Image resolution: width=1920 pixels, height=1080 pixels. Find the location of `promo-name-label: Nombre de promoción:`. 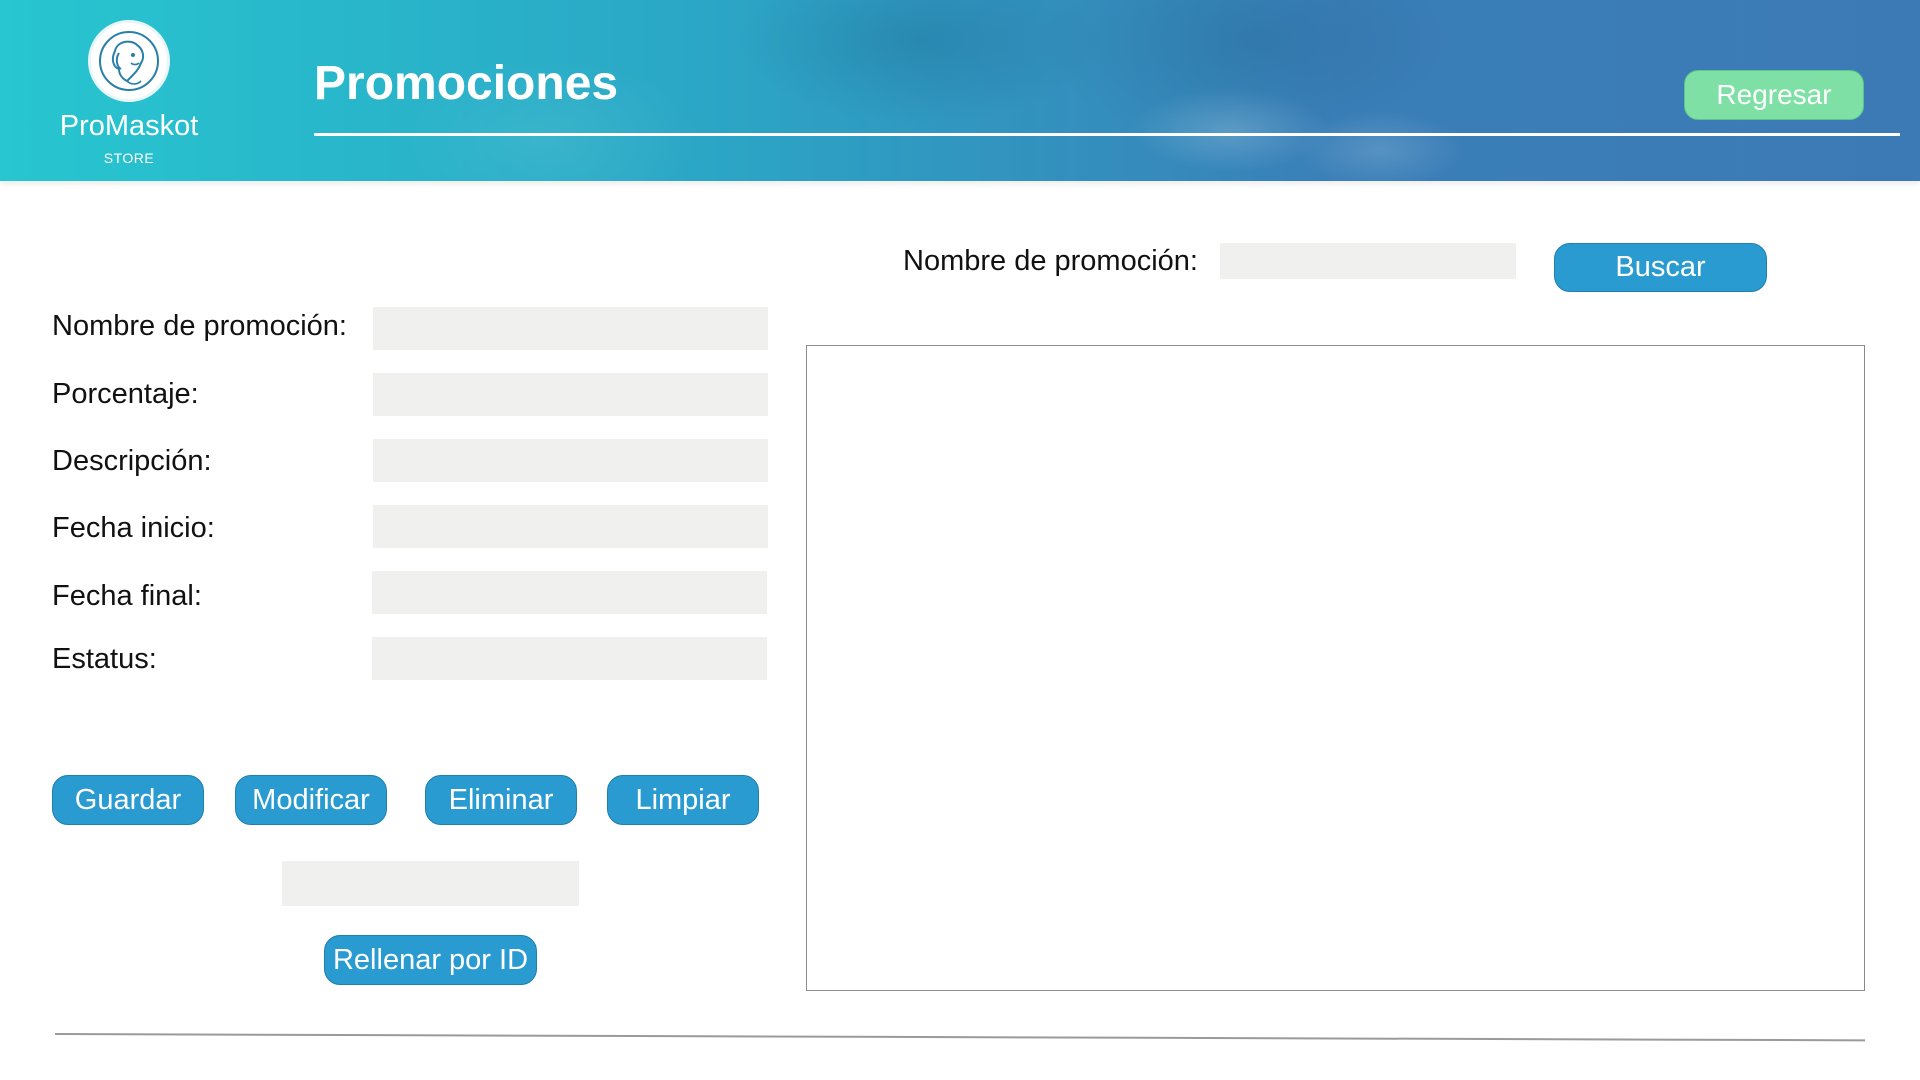

promo-name-label: Nombre de promoción: is located at coordinates (199, 326).